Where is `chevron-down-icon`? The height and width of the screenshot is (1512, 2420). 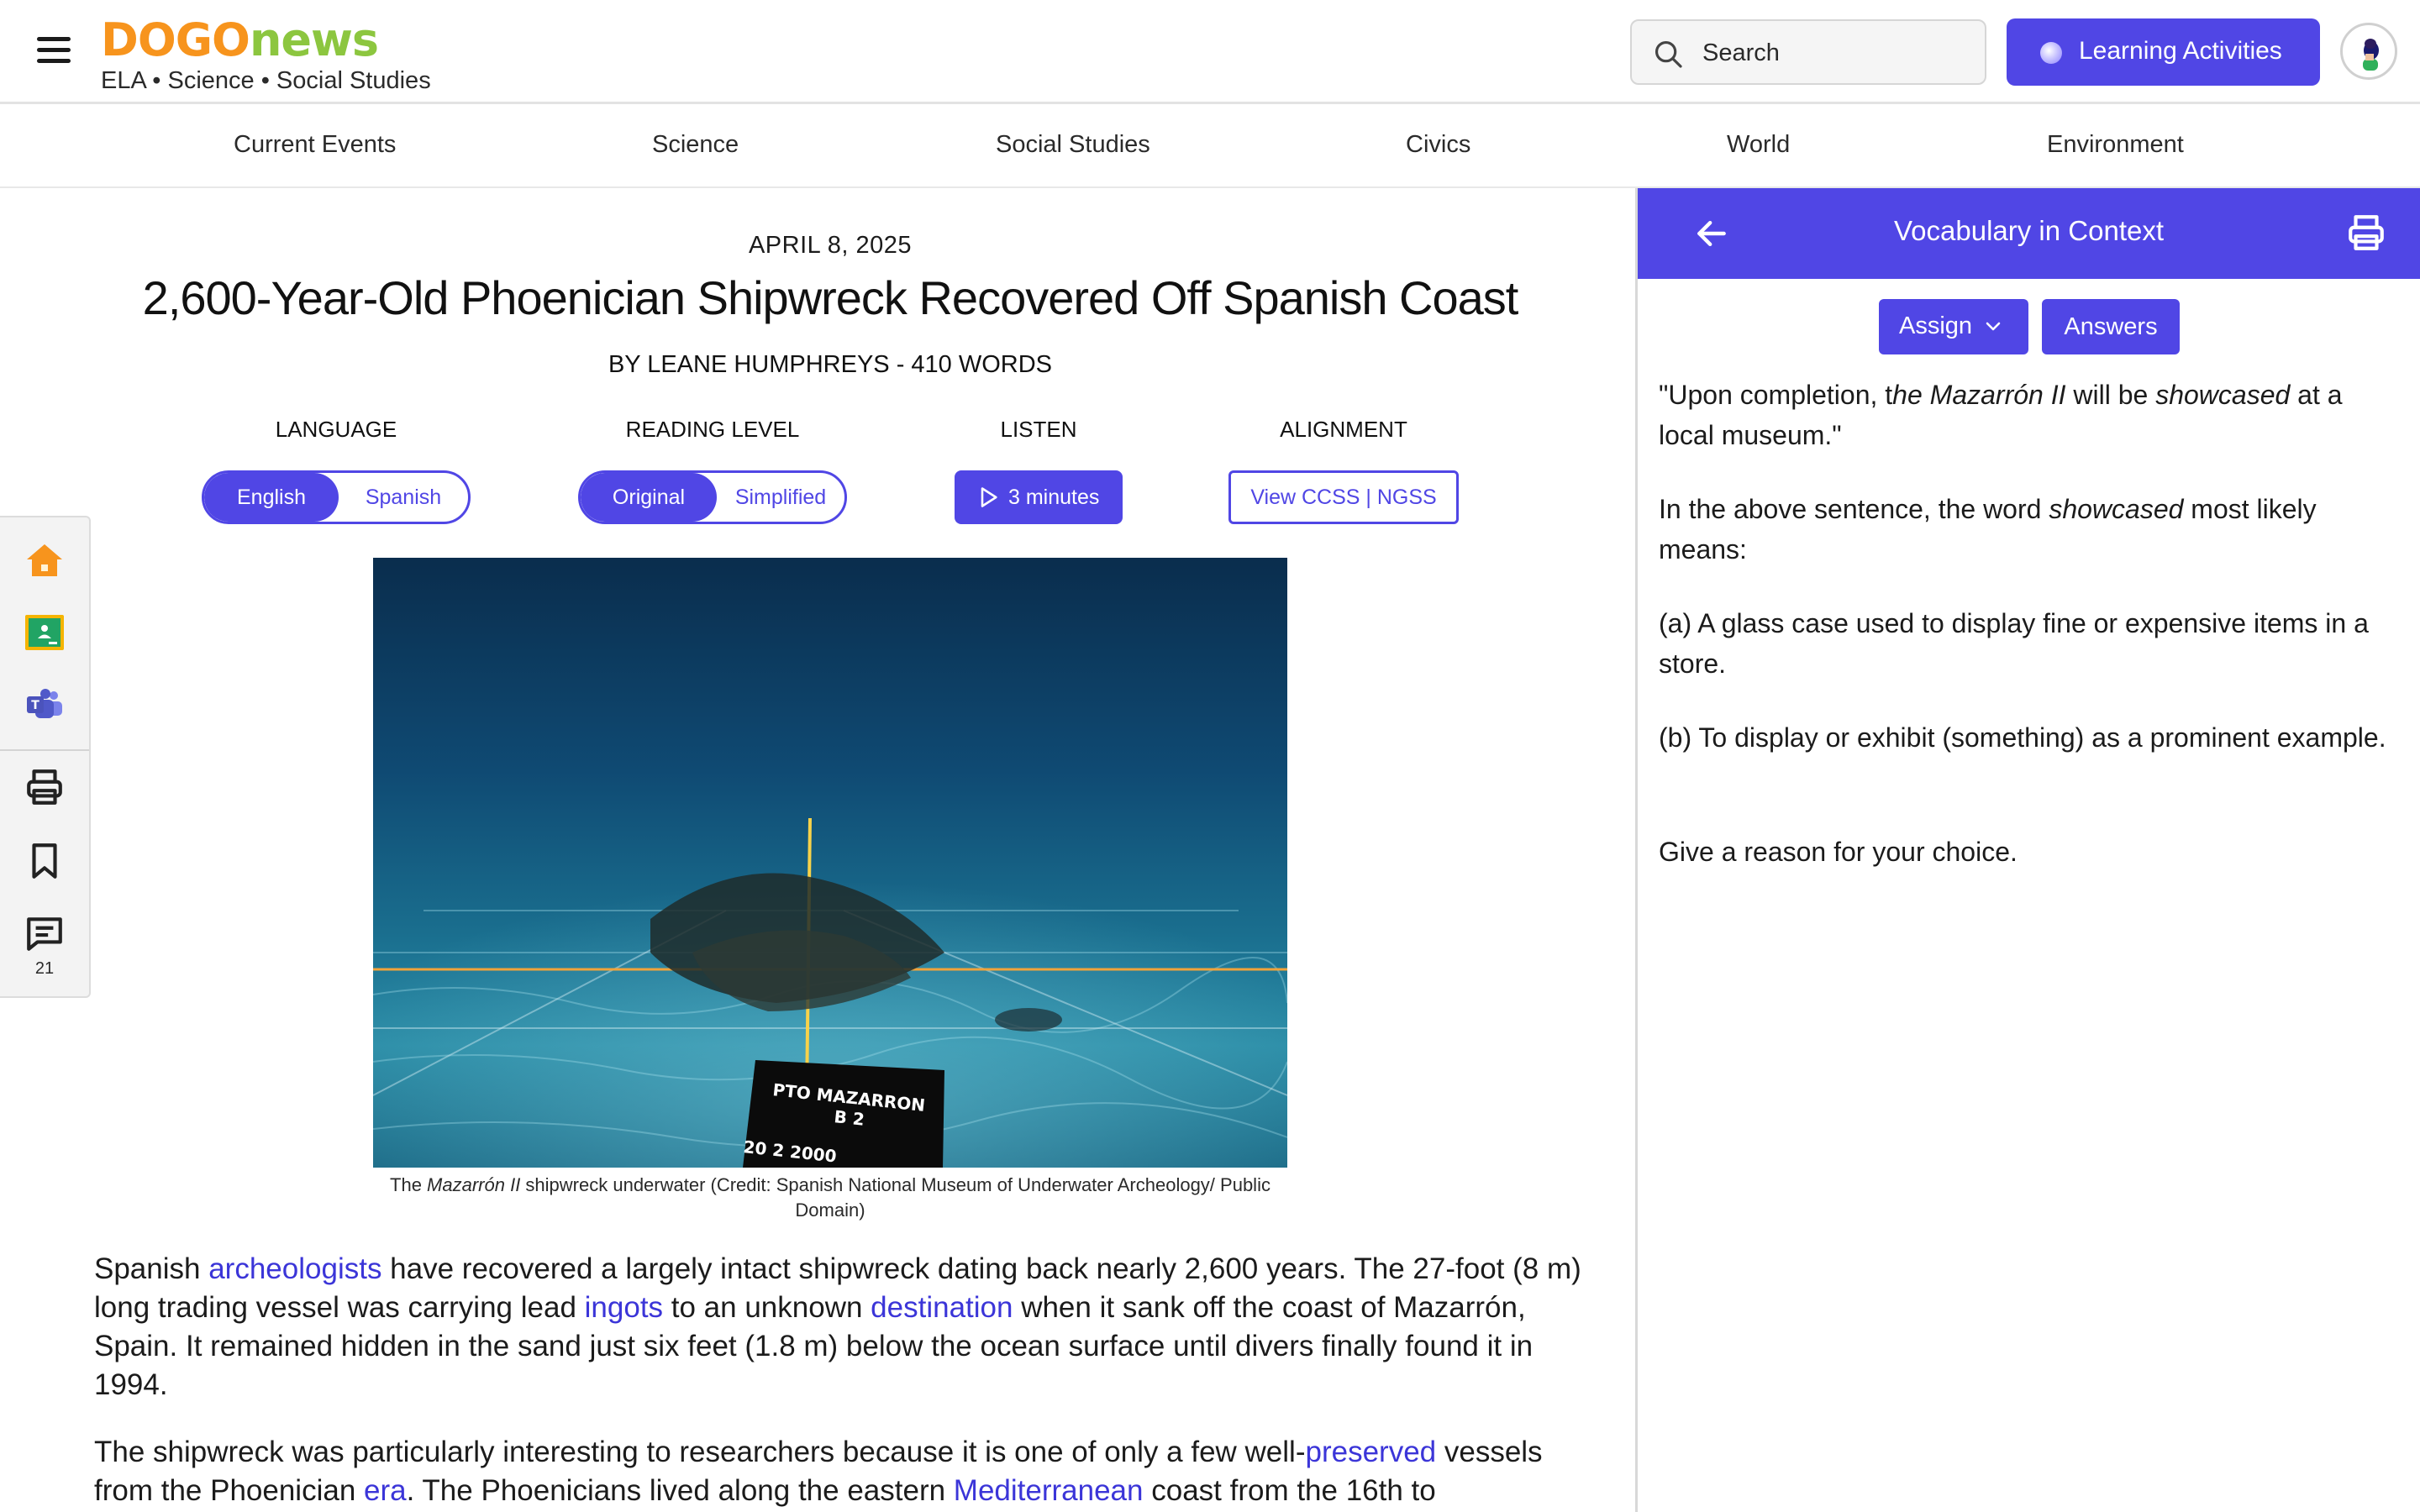 chevron-down-icon is located at coordinates (1993, 326).